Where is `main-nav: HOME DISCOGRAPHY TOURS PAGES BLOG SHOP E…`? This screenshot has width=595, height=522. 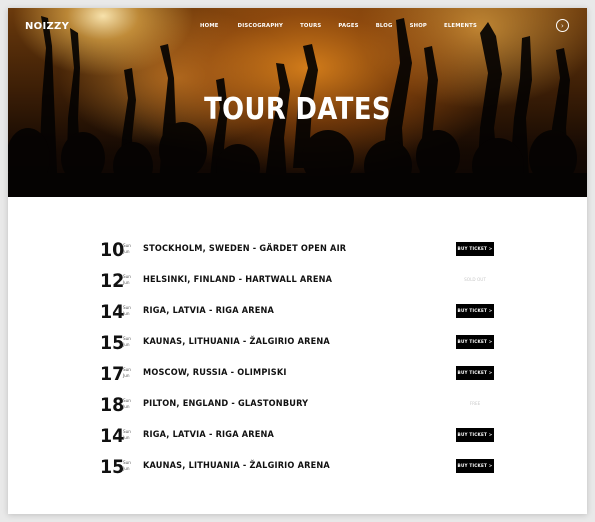 main-nav: HOME DISCOGRAPHY TOURS PAGES BLOG SHOP E… is located at coordinates (338, 26).